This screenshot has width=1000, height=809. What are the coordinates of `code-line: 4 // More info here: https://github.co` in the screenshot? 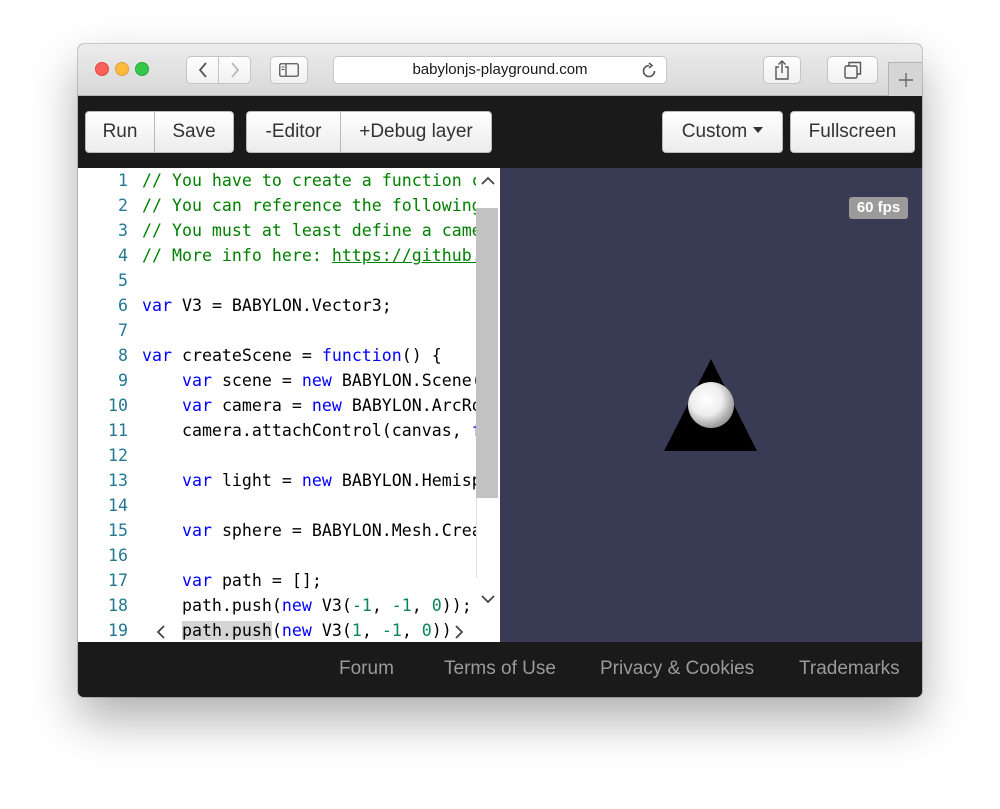 It's located at (289, 255).